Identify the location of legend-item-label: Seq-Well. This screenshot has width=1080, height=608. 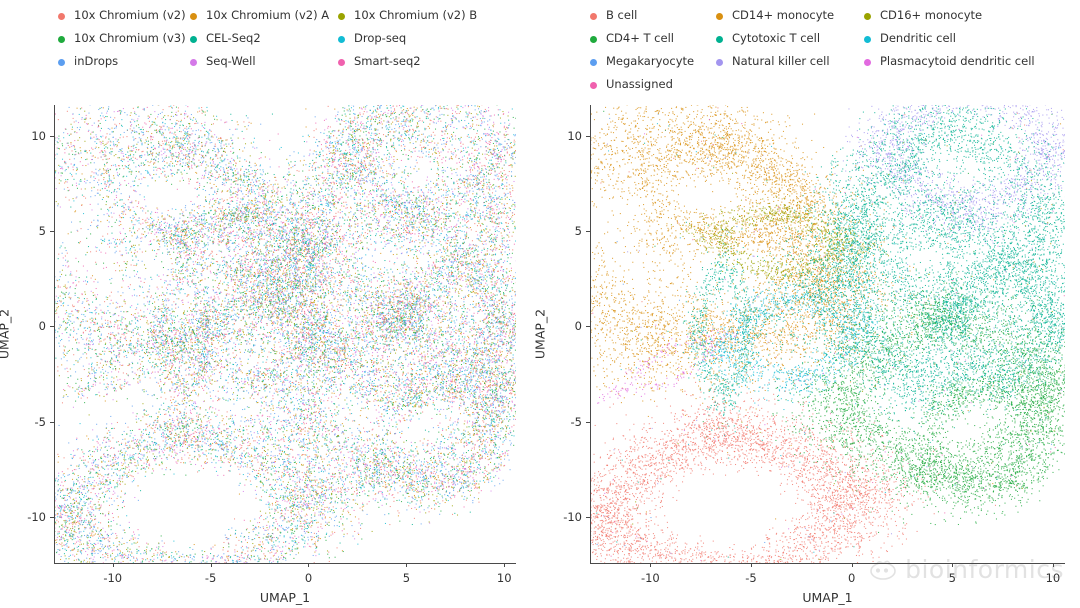
(231, 61).